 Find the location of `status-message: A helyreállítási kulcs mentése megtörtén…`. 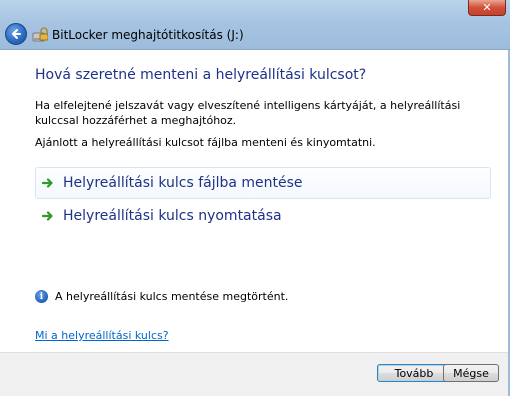

status-message: A helyreállítási kulcs mentése megtörtén… is located at coordinates (172, 296).